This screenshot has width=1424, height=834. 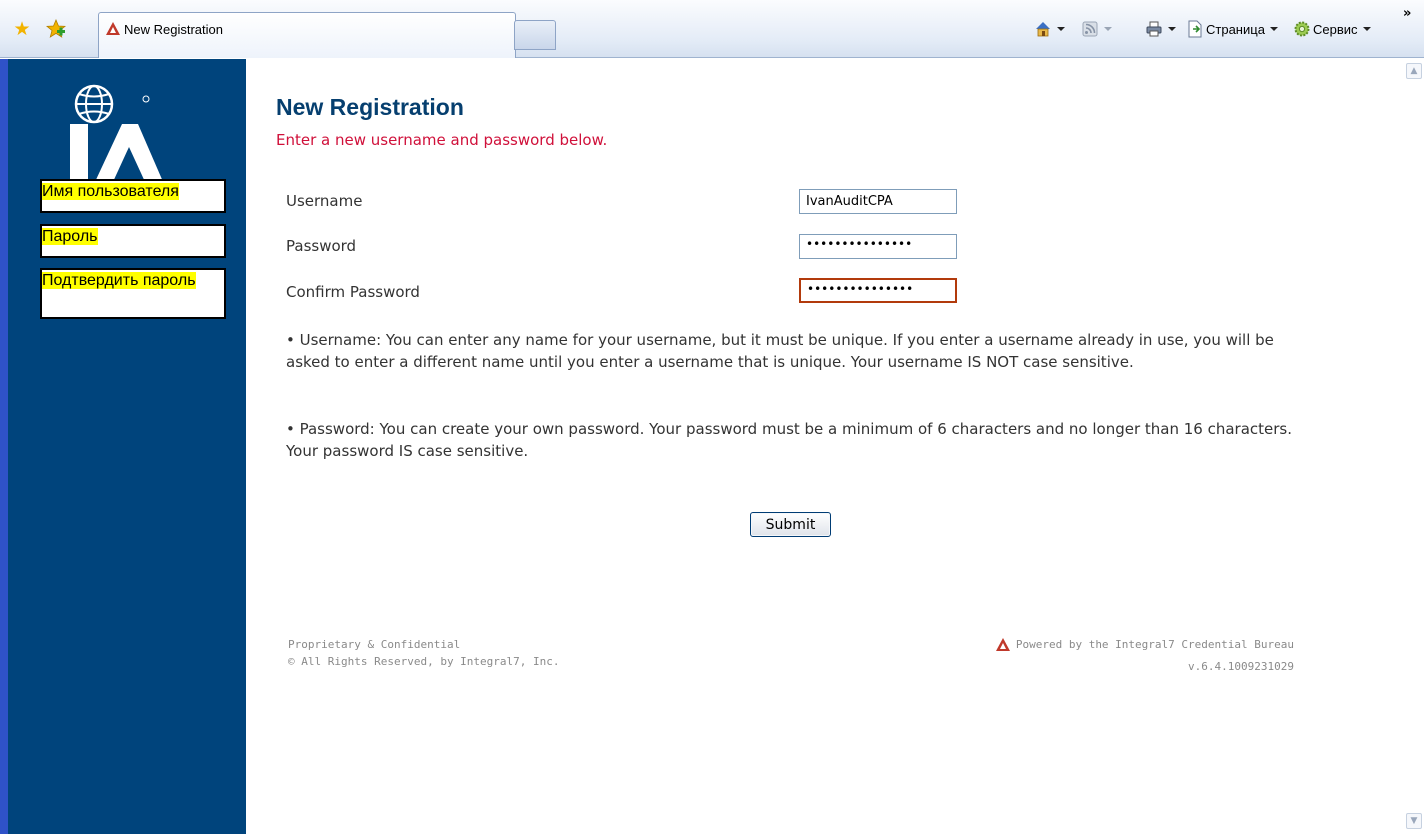 I want to click on username-label-overlay: Имя пользователя, so click(x=133, y=196).